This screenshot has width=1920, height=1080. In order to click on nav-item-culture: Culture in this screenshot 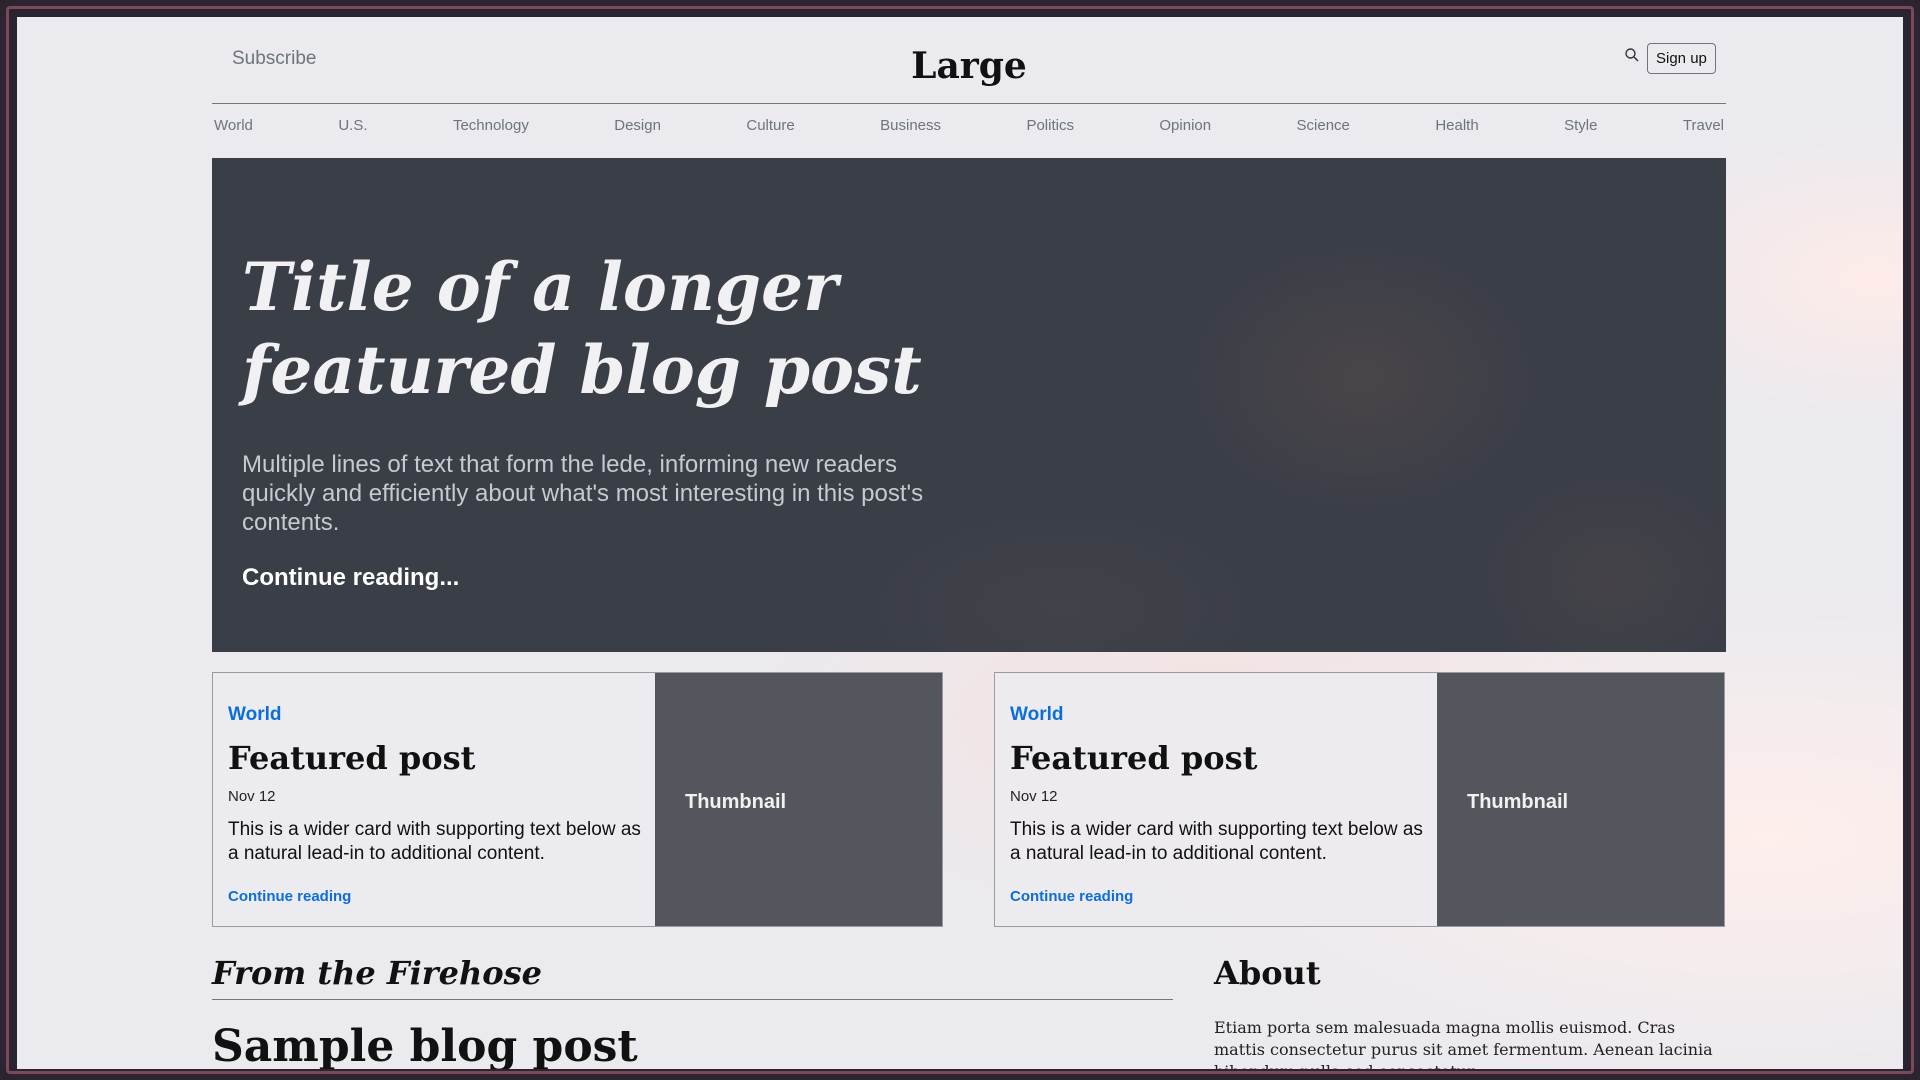, I will do `click(770, 132)`.